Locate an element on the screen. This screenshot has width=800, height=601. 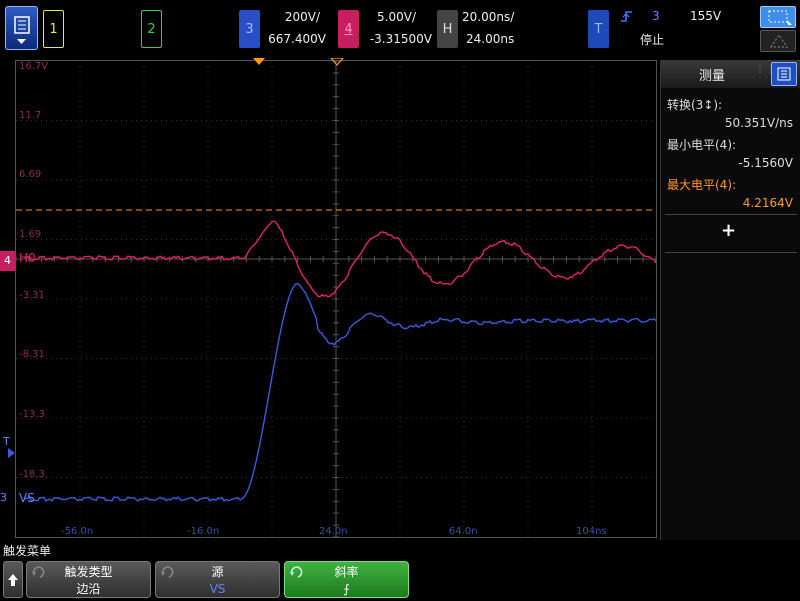
touch-gesture-button is located at coordinates (778, 41).